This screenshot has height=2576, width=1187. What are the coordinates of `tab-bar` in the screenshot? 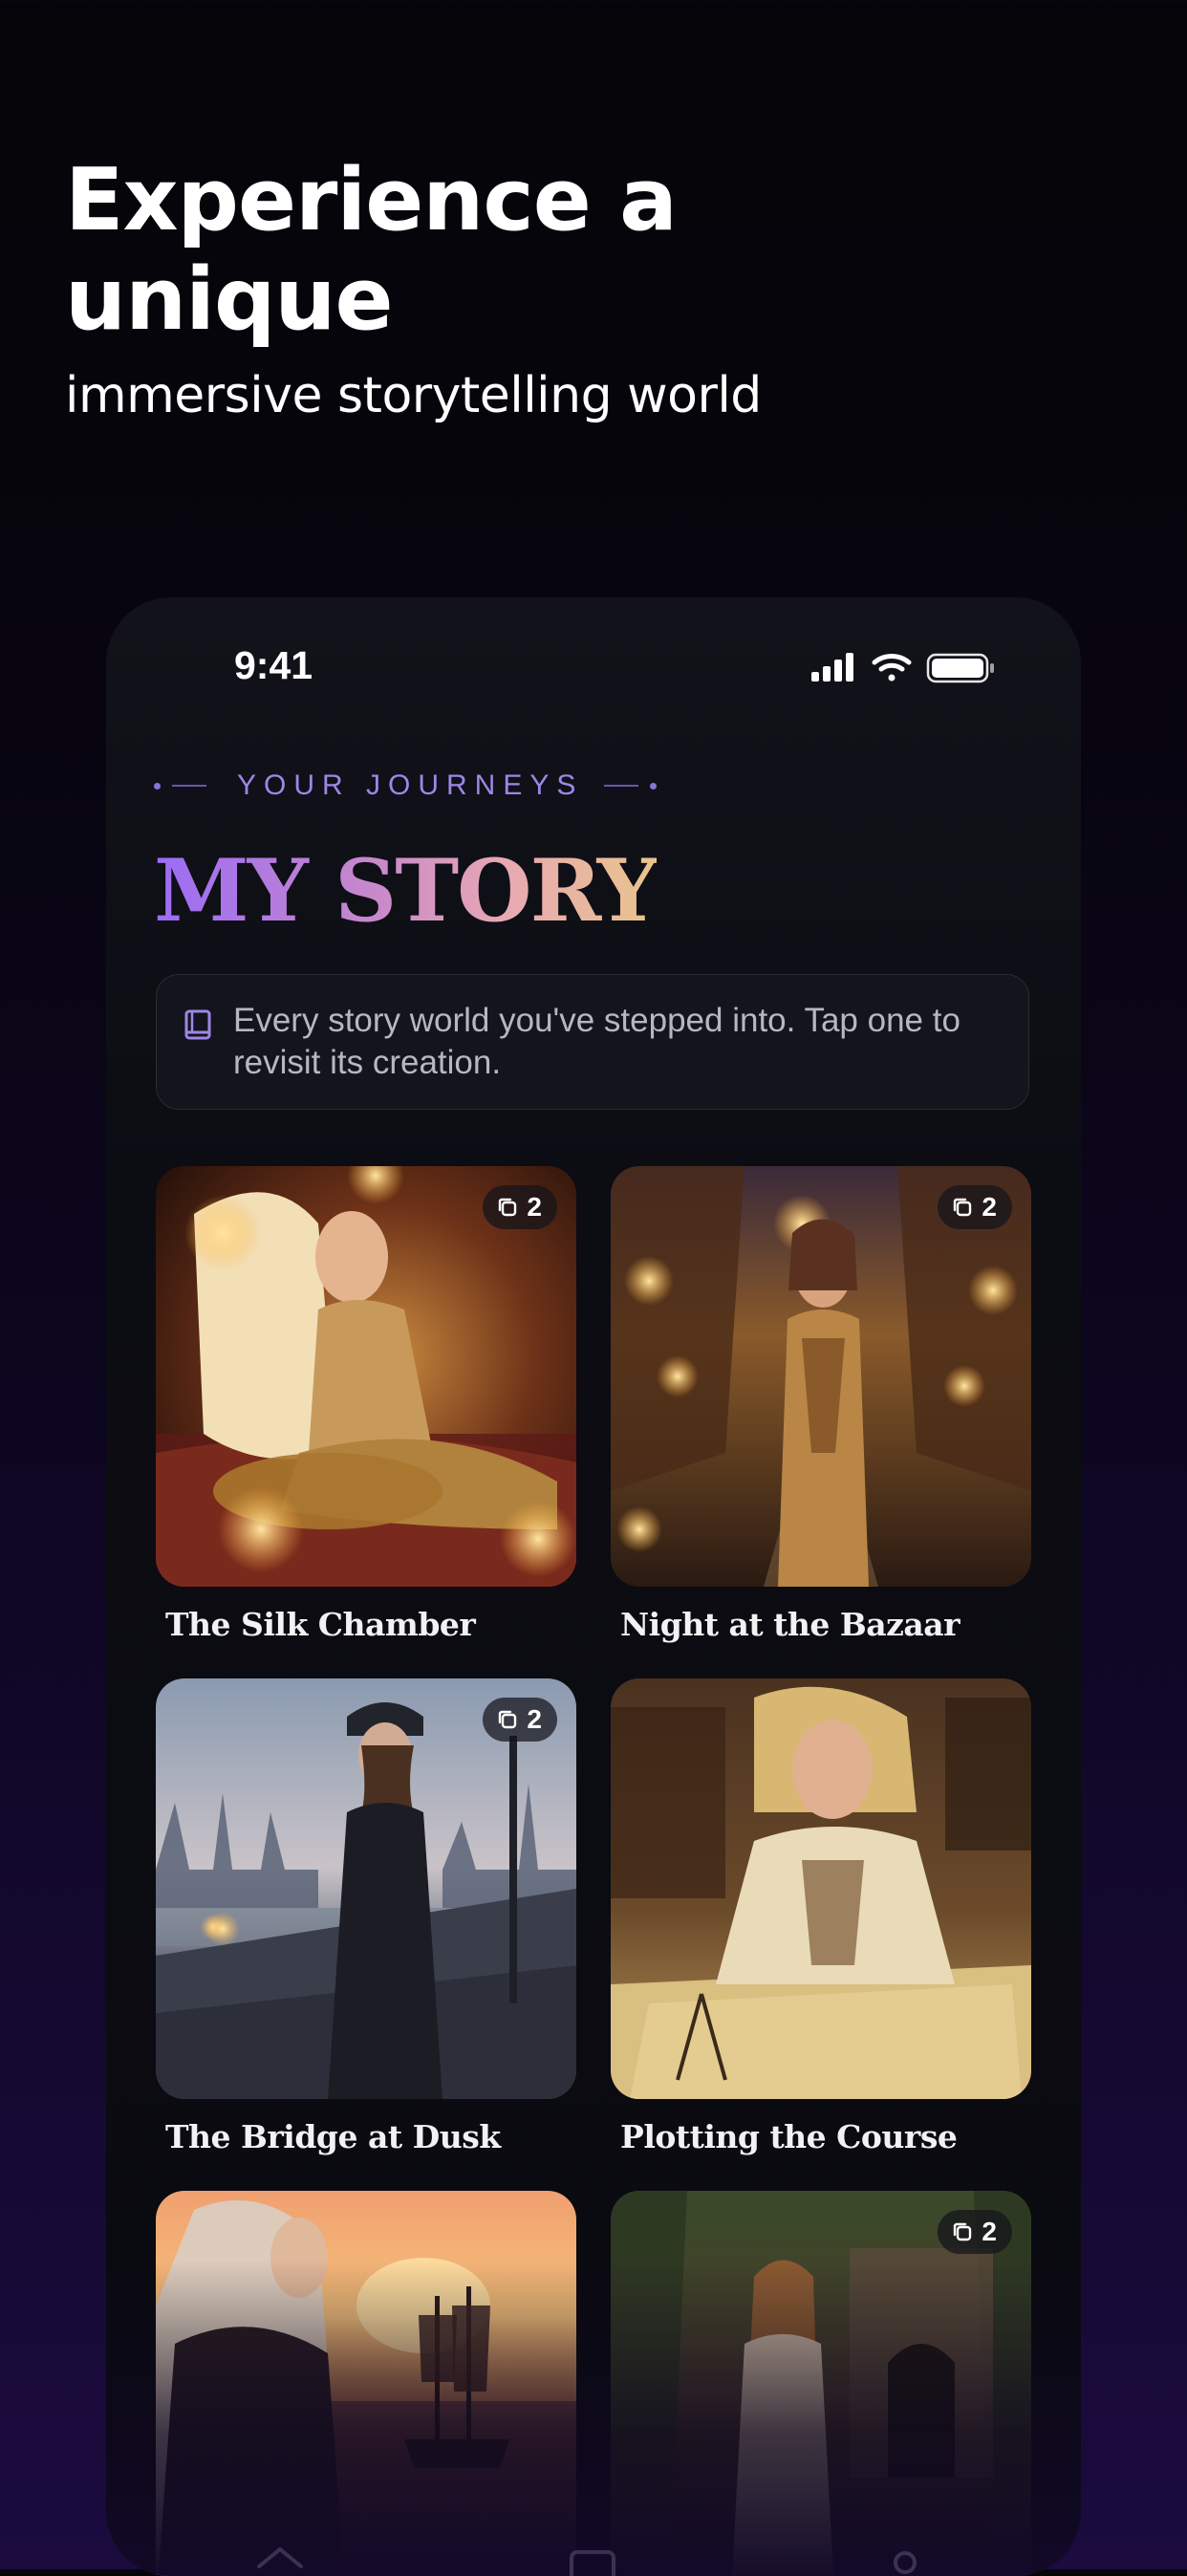 It's located at (593, 2542).